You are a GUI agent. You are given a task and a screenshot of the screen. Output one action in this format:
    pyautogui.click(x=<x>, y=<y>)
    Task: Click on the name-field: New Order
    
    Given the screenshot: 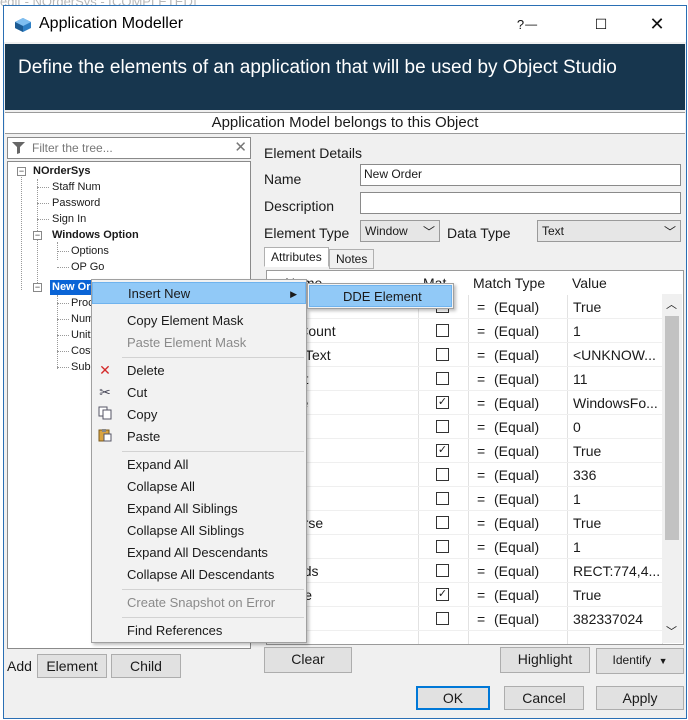 What is the action you would take?
    pyautogui.click(x=520, y=175)
    